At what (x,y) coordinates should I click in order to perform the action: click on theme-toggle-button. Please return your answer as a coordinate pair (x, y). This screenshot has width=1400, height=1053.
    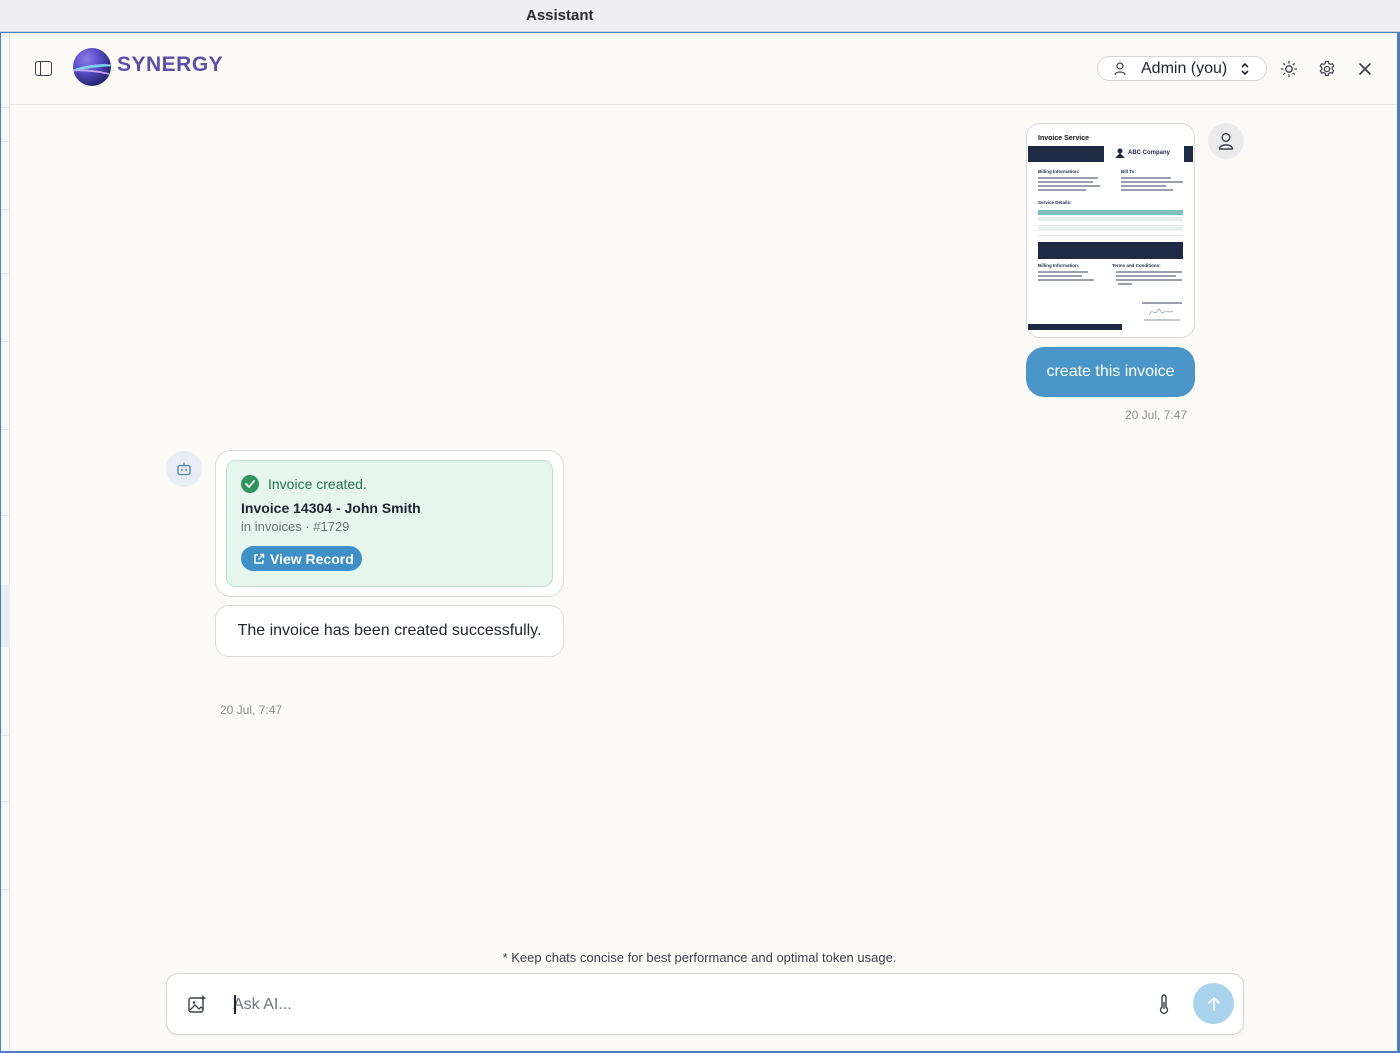
    Looking at the image, I should click on (1289, 69).